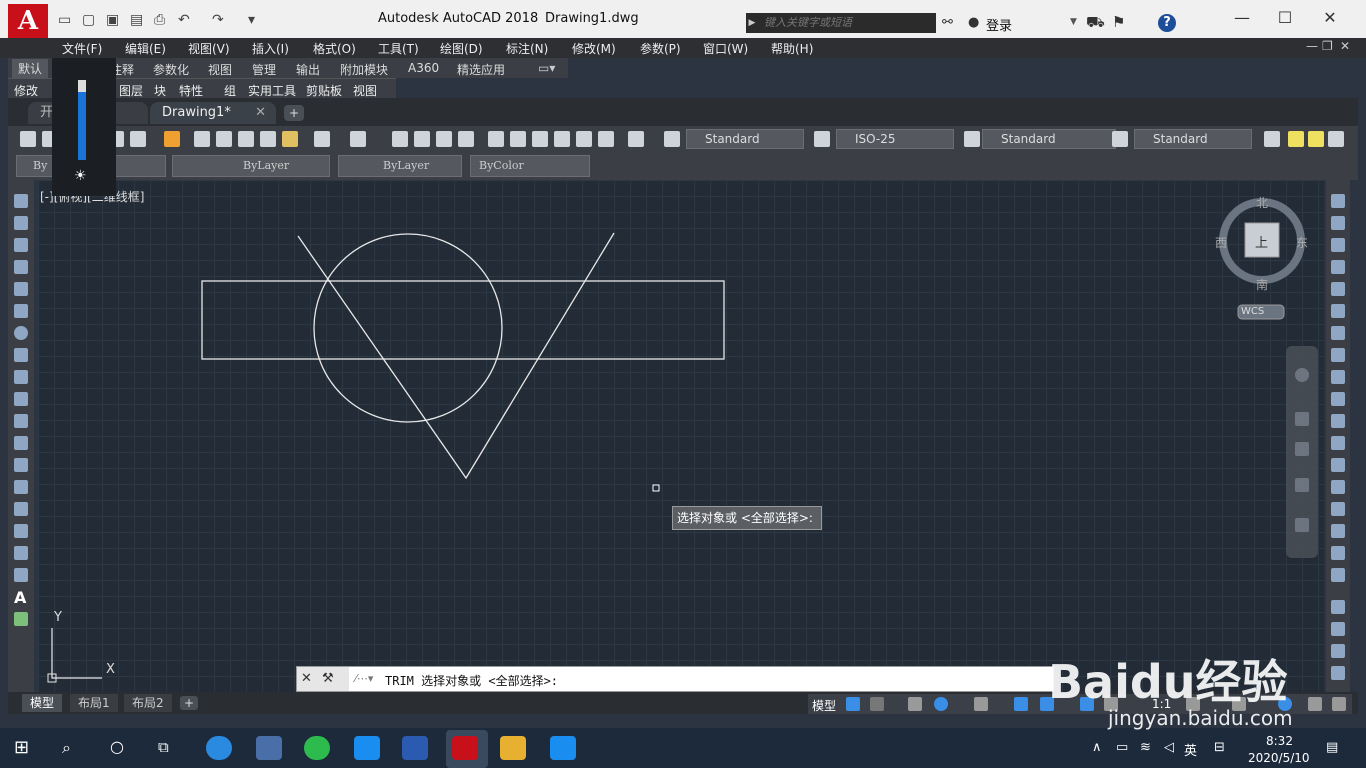 Image resolution: width=1366 pixels, height=768 pixels. Describe the element at coordinates (219, 748) in the screenshot. I see `taskbar-app-1-icon` at that location.